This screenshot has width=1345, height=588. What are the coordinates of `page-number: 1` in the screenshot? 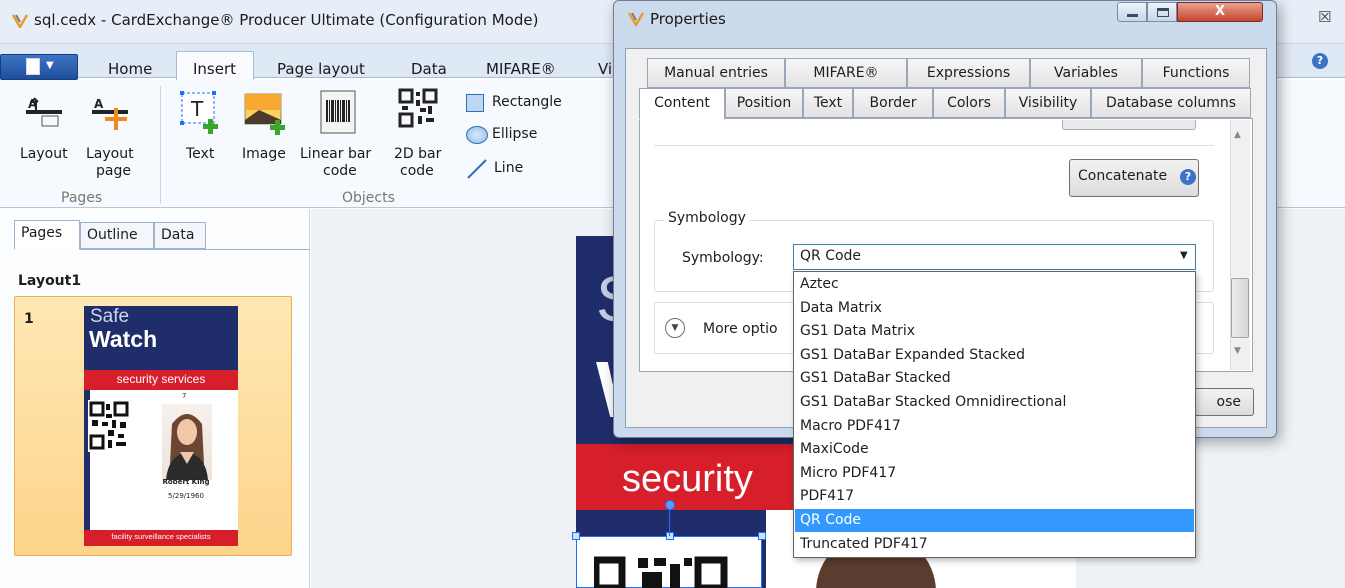 It's located at (29, 319).